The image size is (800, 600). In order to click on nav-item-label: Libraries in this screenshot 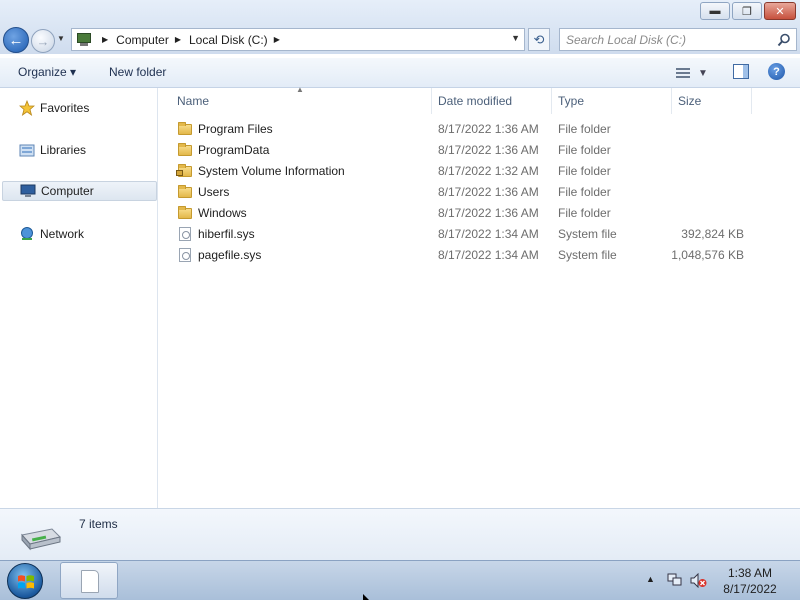, I will do `click(63, 150)`.